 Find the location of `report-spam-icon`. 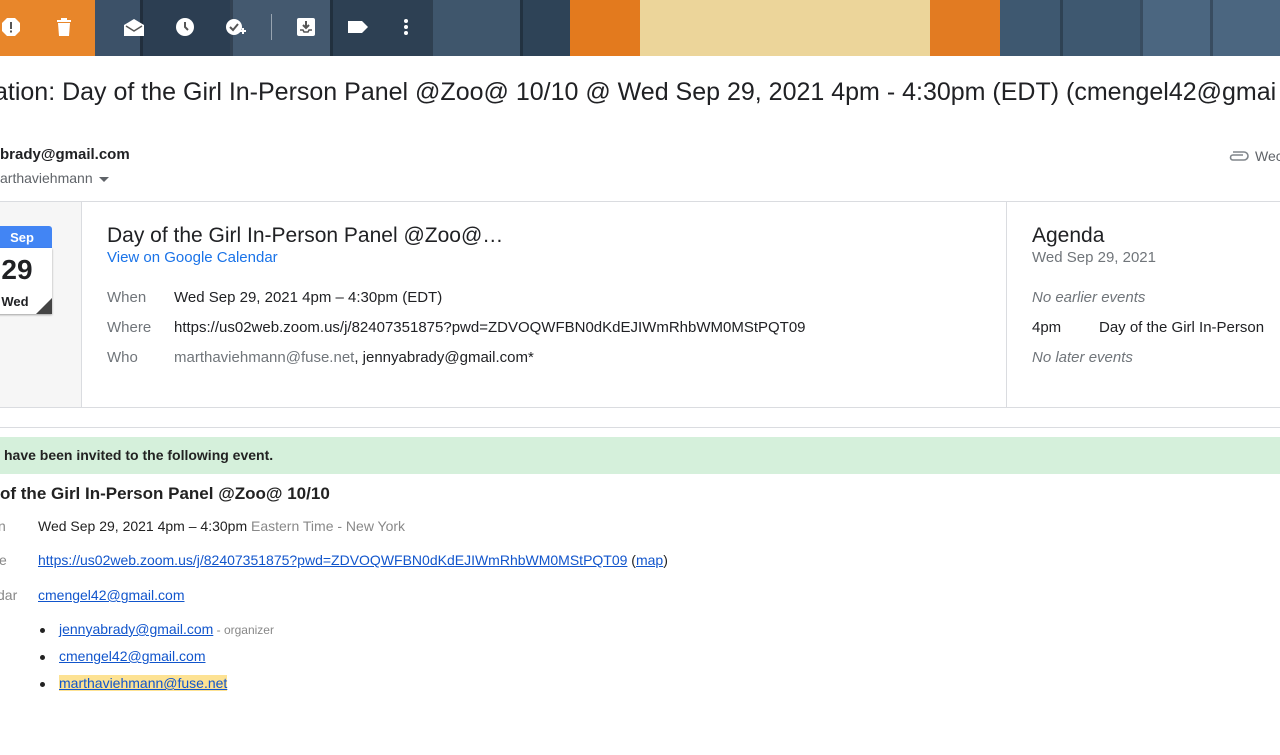

report-spam-icon is located at coordinates (12, 27).